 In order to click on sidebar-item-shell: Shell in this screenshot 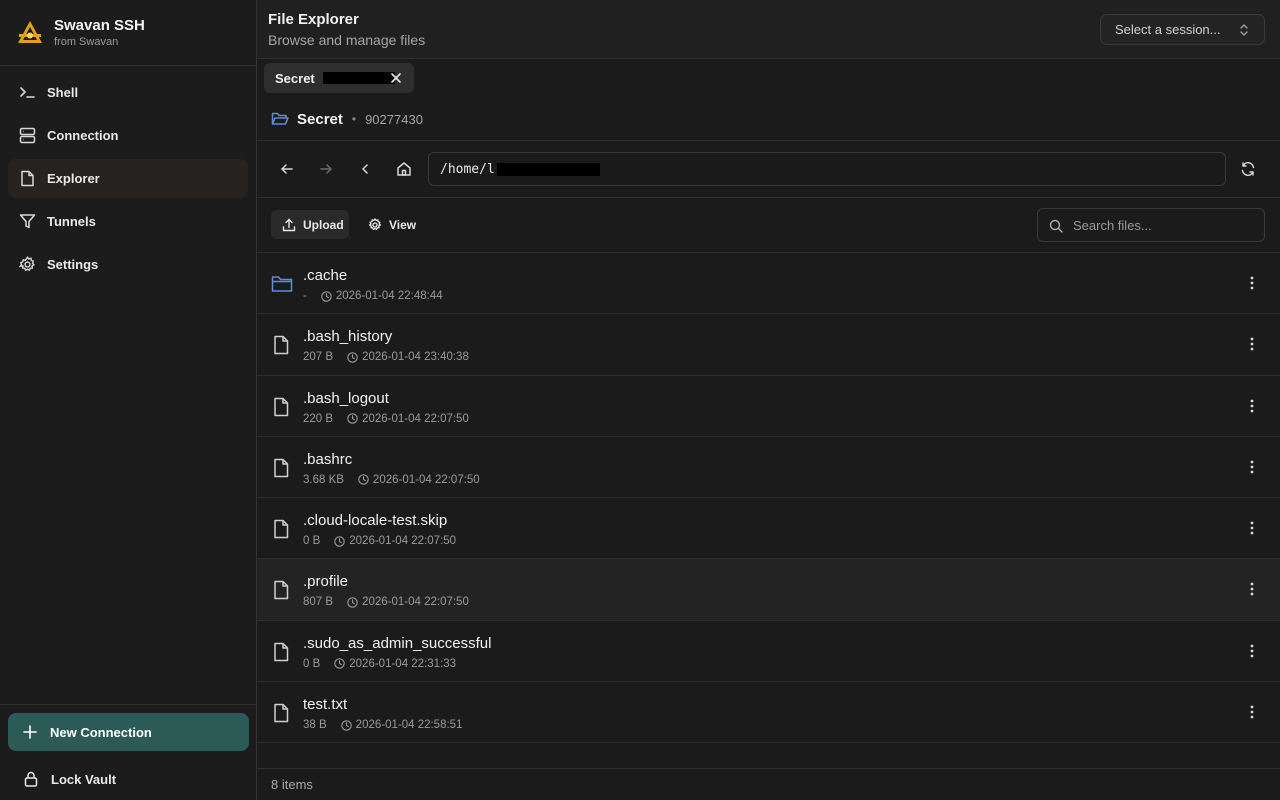, I will do `click(128, 92)`.